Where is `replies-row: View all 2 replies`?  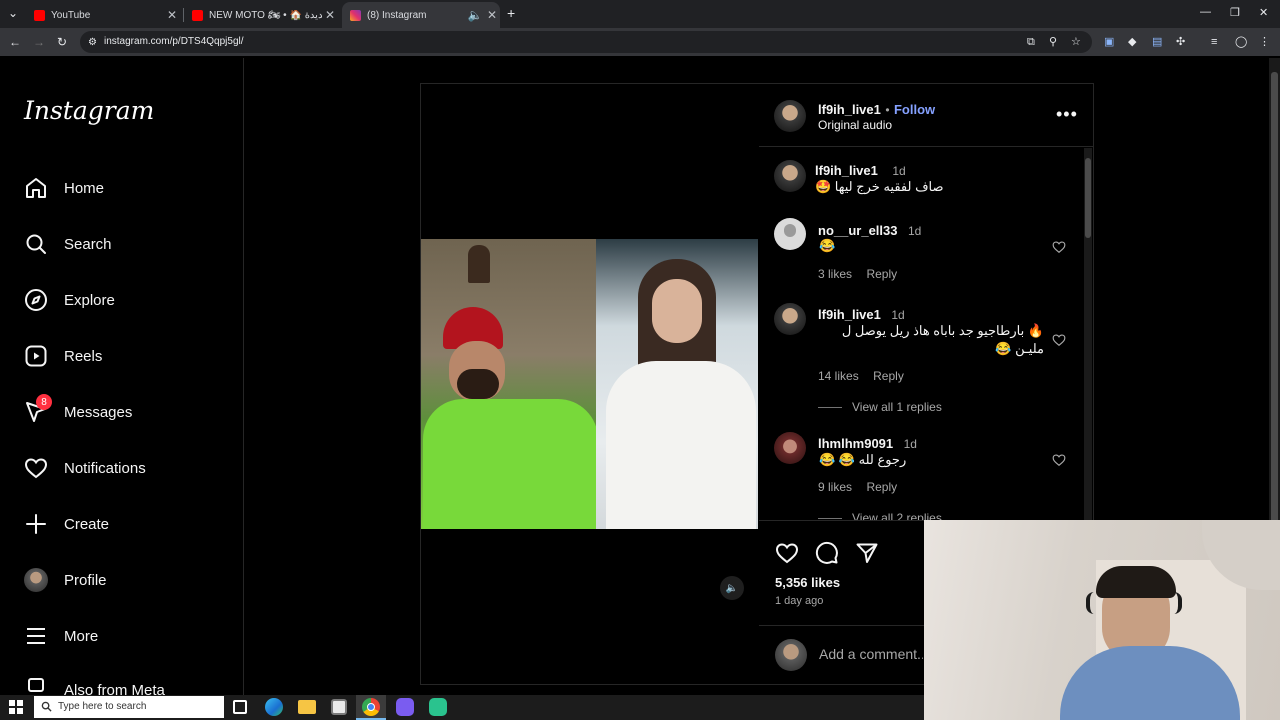 replies-row: View all 2 replies is located at coordinates (918, 515).